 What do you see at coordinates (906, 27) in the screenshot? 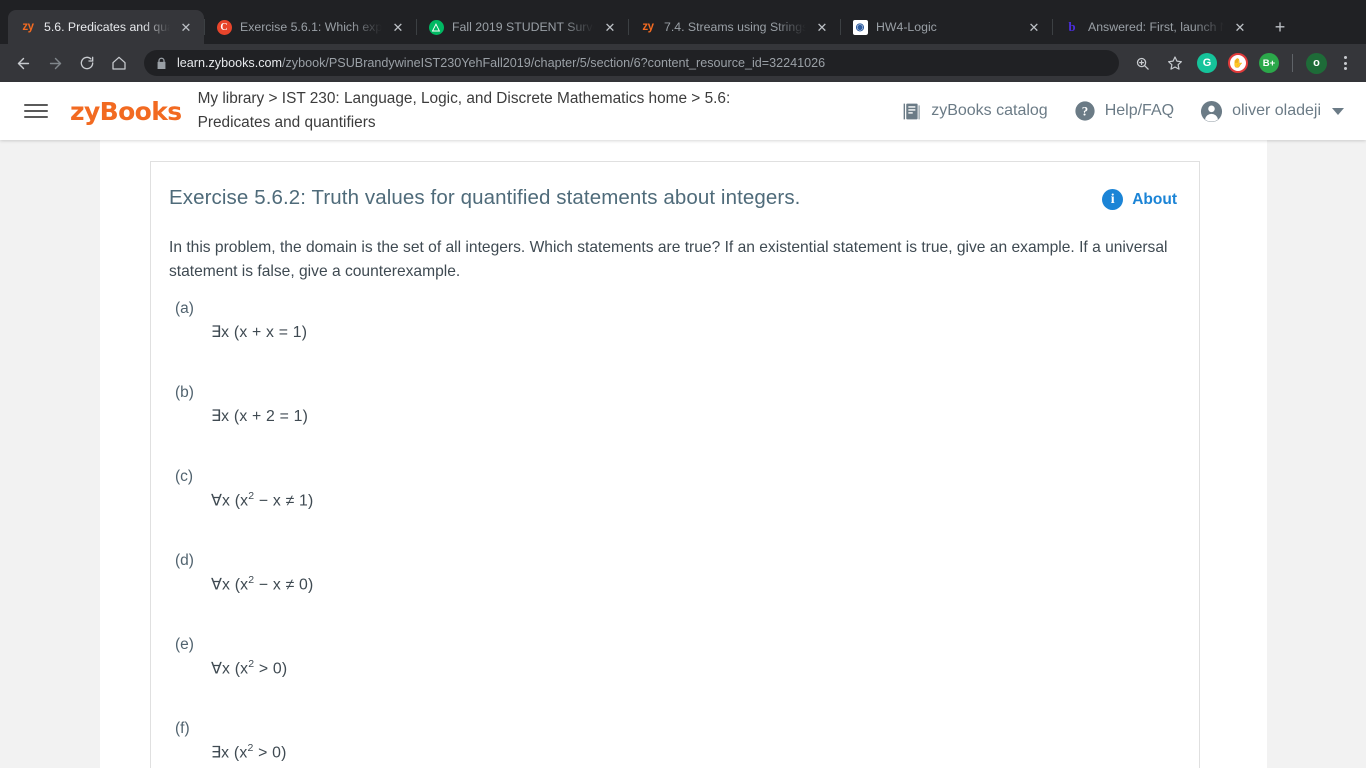
I see `tab-title: HW4-Logic` at bounding box center [906, 27].